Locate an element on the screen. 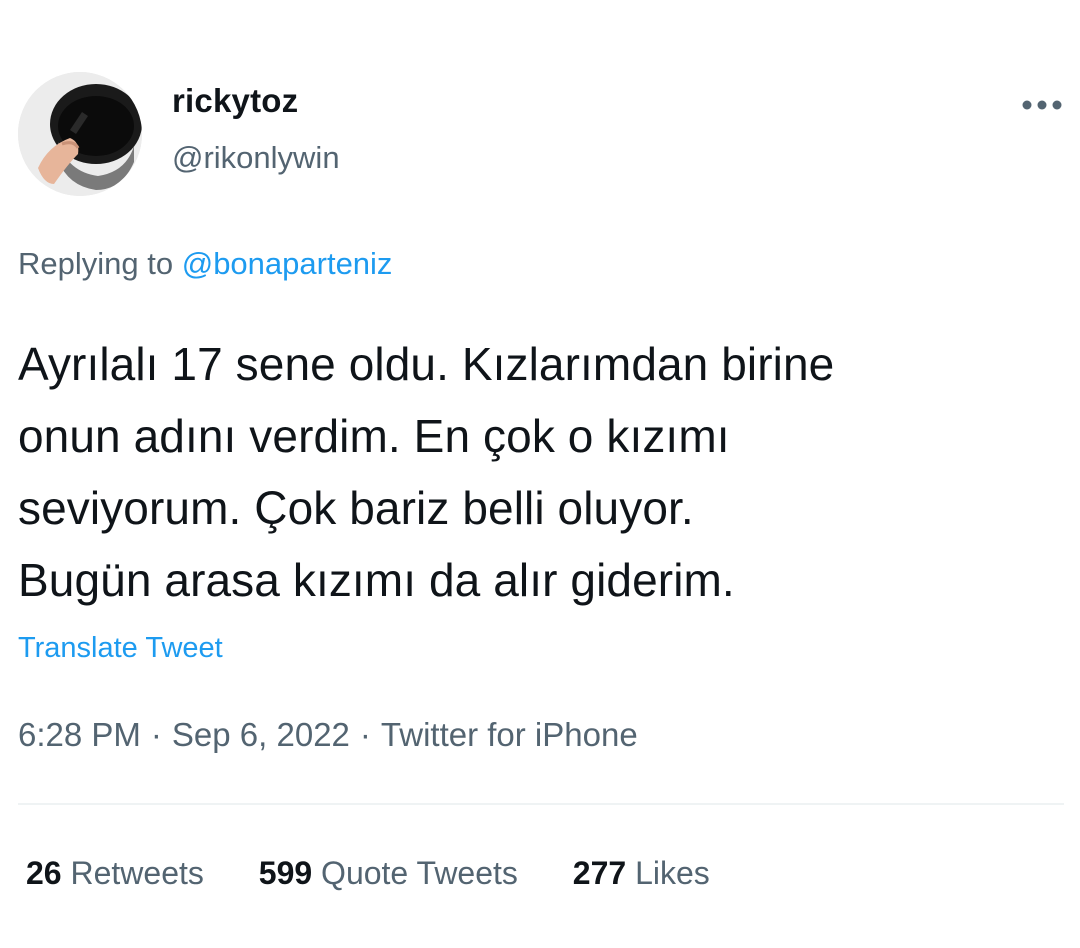 The height and width of the screenshot is (948, 1080). tweet-meta: 6:28 PM · Sep 6, 2022 · Twitter for iPhone is located at coordinates (328, 735).